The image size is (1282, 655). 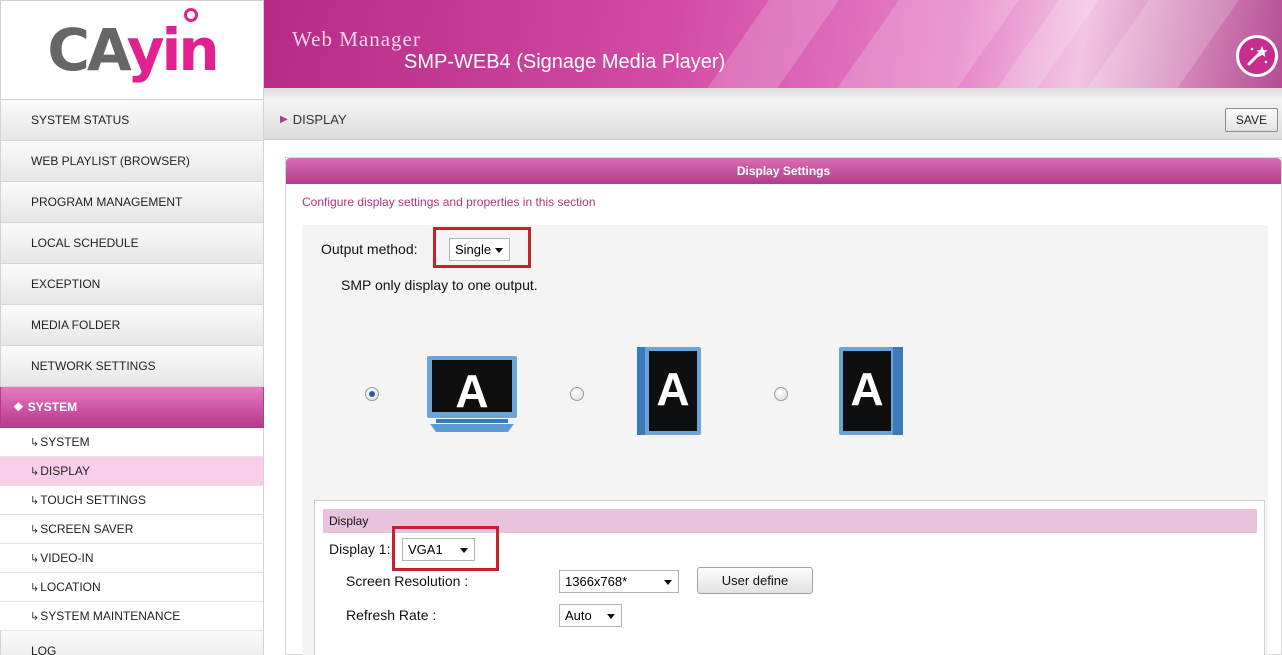 What do you see at coordinates (360, 549) in the screenshot?
I see `display1-label: Display 1:` at bounding box center [360, 549].